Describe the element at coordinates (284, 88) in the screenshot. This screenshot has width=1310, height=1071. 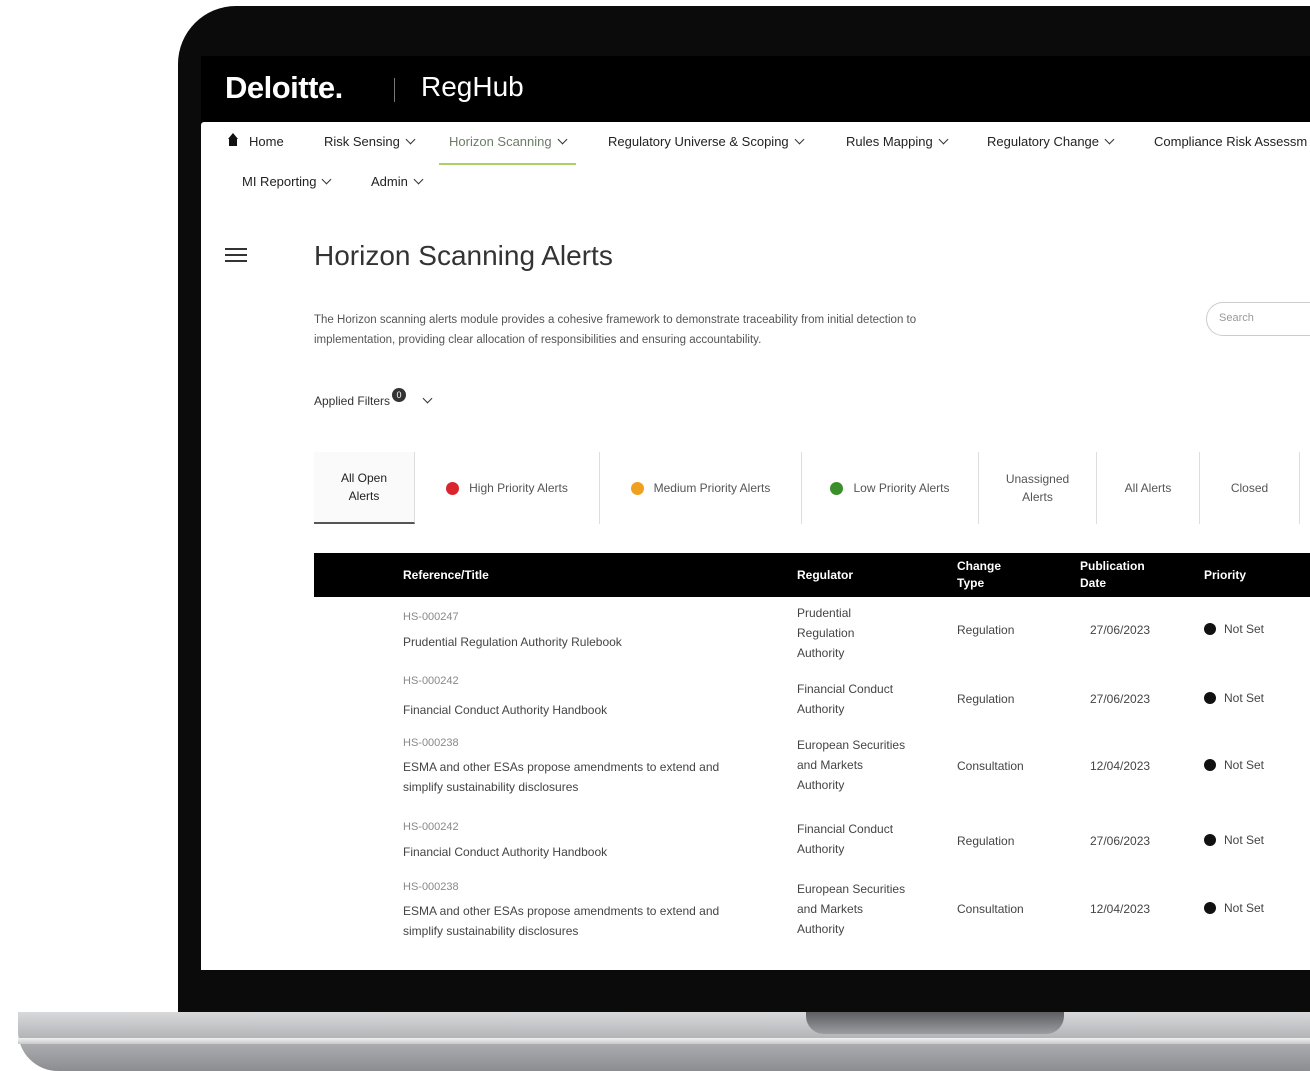
I see `deloitte-logo: Deloitte.` at that location.